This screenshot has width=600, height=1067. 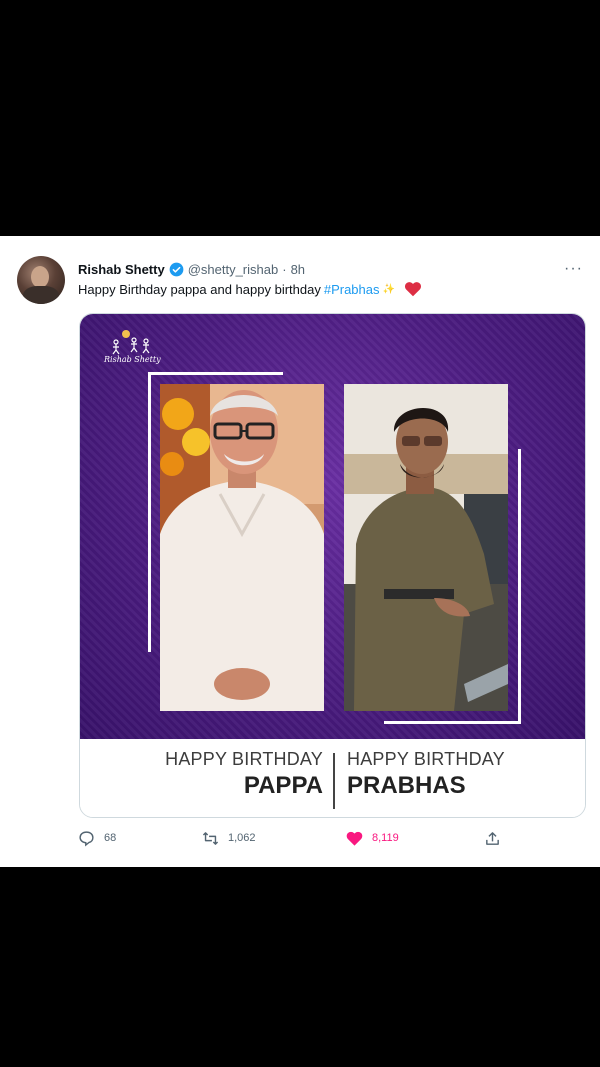 What do you see at coordinates (293, 839) in the screenshot?
I see `tweet-actions: 68 1,062 8,119` at bounding box center [293, 839].